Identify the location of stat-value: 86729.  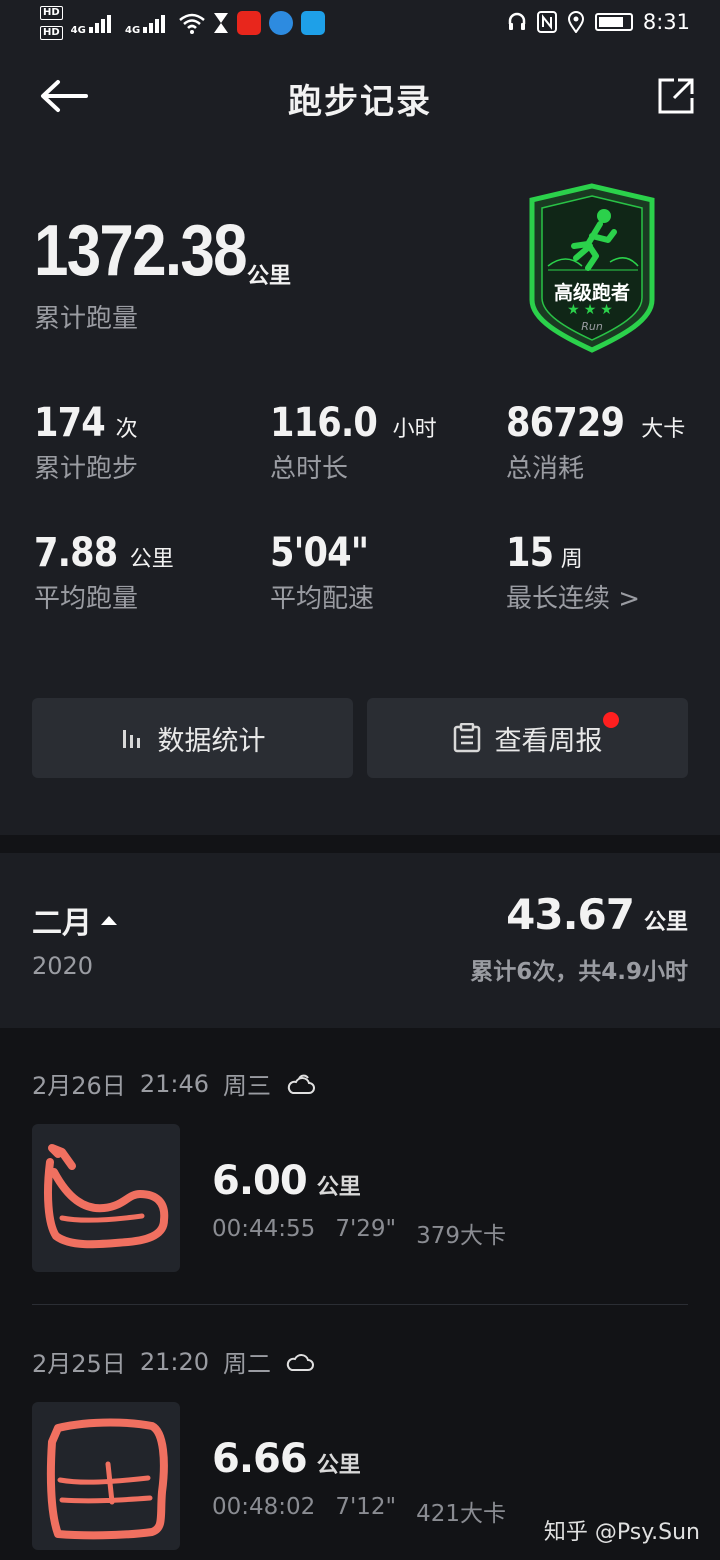
(565, 423).